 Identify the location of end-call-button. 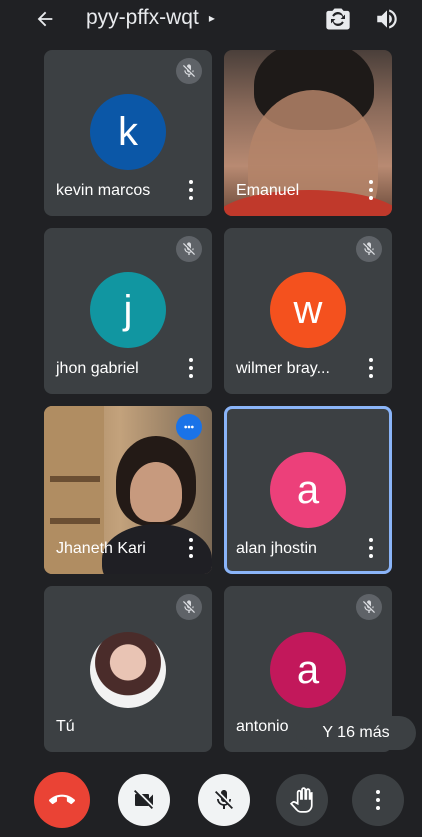
(62, 800).